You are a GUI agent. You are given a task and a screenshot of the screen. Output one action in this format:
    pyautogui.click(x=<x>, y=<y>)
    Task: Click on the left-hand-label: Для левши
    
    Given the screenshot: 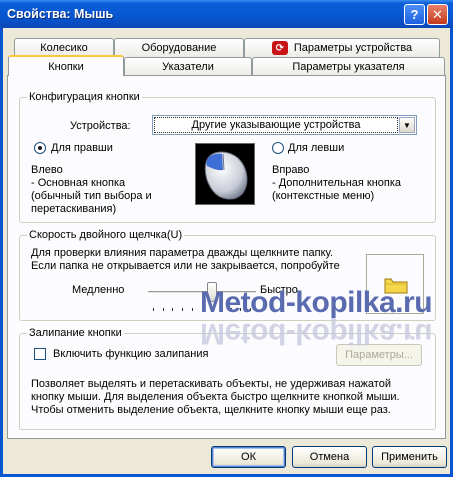 What is the action you would take?
    pyautogui.click(x=316, y=148)
    